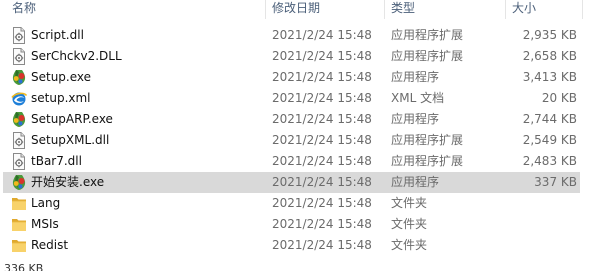  I want to click on file-row: tBar7.dll 2021/2/24 15:48 应用程序扩展 2,483 KB, so click(298, 161).